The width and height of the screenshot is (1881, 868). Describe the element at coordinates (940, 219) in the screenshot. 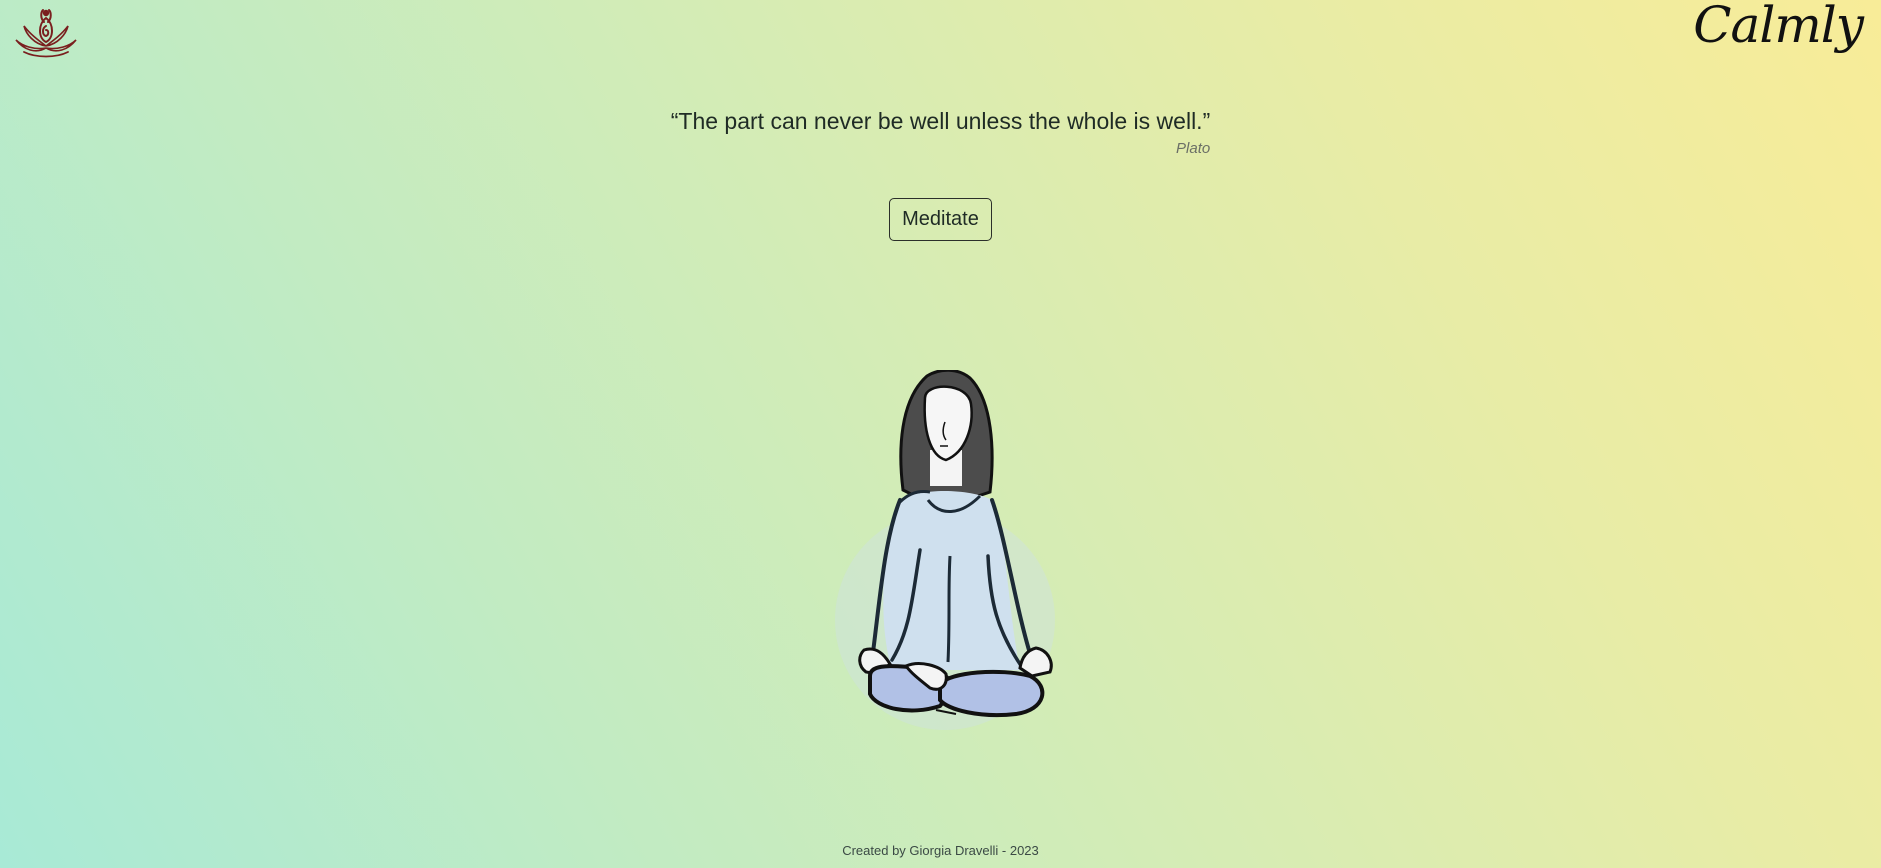

I see `meditate-button: Meditate` at that location.